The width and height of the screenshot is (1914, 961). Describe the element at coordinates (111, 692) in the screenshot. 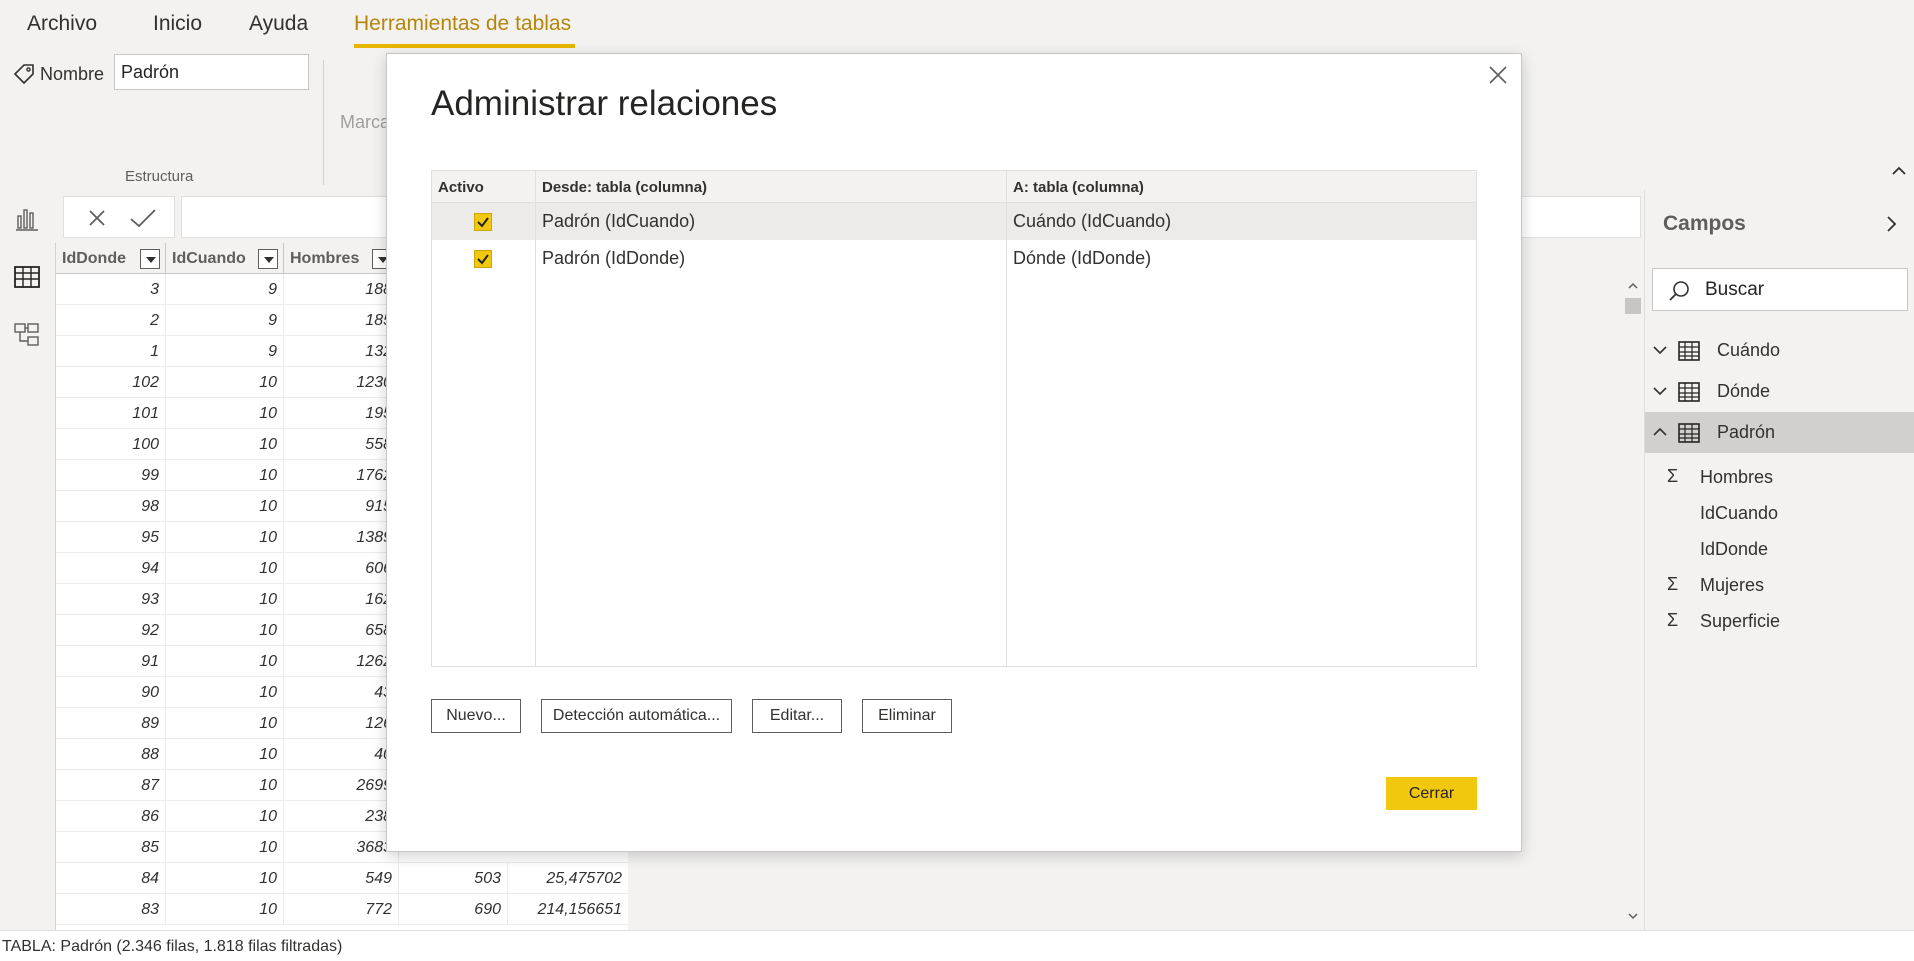

I see `table-cell: 90` at that location.